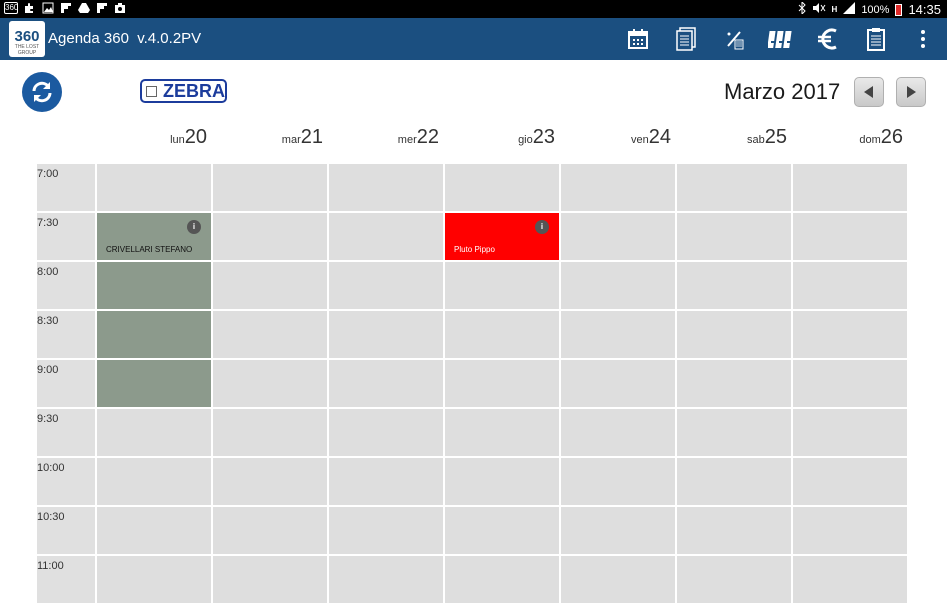  I want to click on day-name: ven, so click(640, 140).